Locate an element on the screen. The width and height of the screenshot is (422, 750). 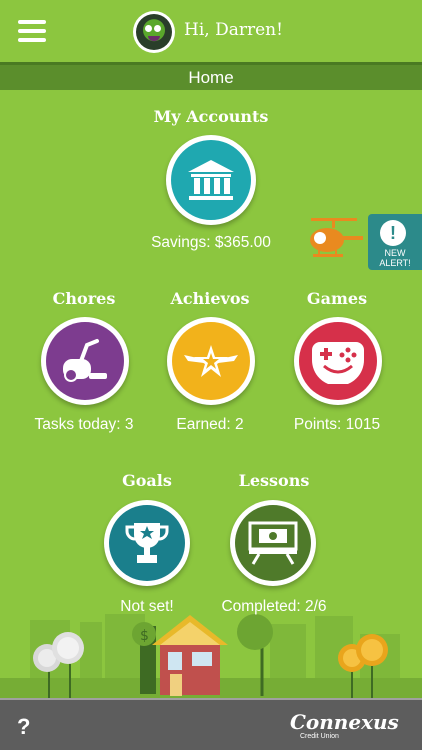
savings-caption: Savings: $365.00 is located at coordinates (211, 242).